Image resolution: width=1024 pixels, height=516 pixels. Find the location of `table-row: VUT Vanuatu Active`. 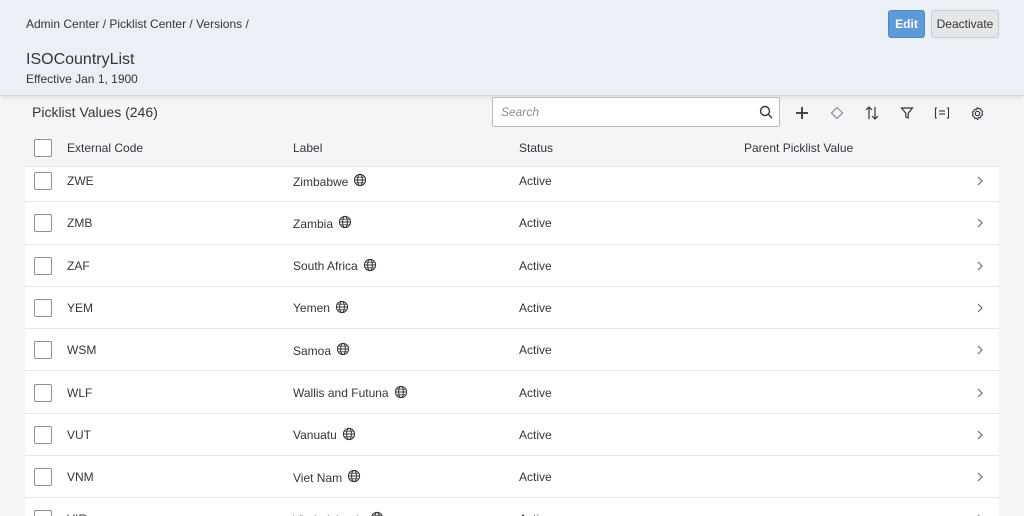

table-row: VUT Vanuatu Active is located at coordinates (512, 435).